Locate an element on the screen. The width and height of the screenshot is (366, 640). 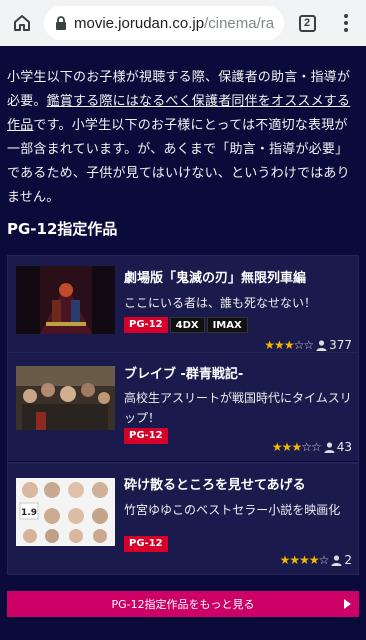
url-path: /cinema/ratin is located at coordinates (239, 23).